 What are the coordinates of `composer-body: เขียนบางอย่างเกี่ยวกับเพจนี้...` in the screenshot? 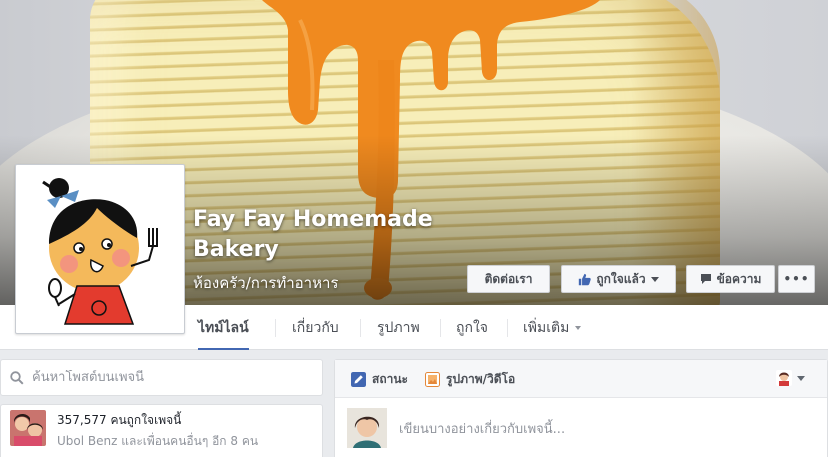 It's located at (456, 428).